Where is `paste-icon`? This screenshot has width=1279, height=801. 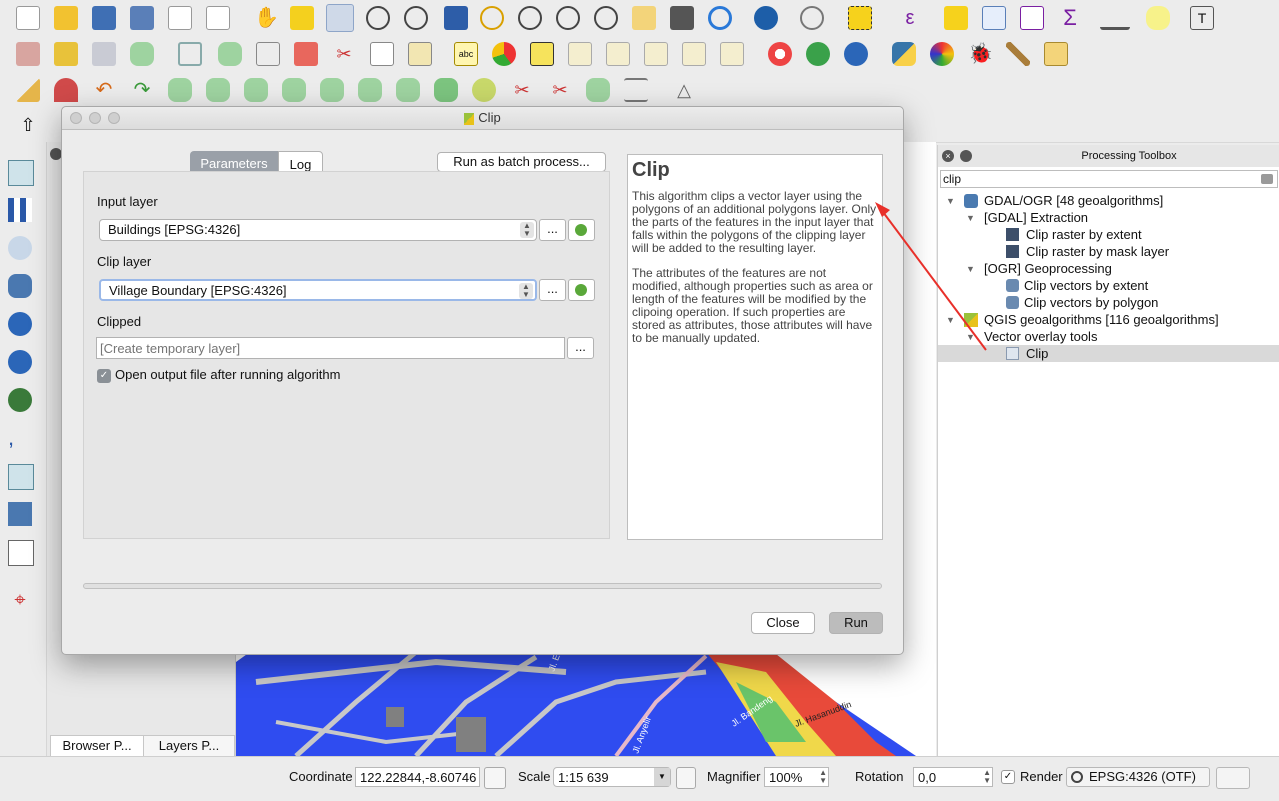 paste-icon is located at coordinates (420, 54).